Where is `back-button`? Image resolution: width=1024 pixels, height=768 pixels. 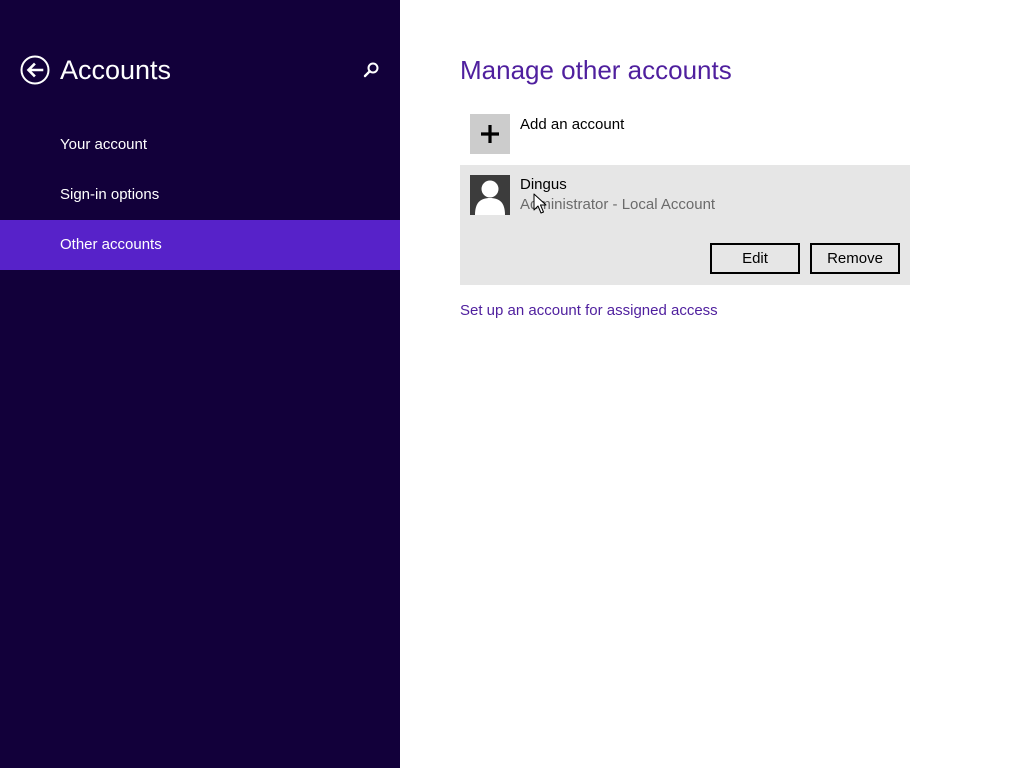 back-button is located at coordinates (35, 70).